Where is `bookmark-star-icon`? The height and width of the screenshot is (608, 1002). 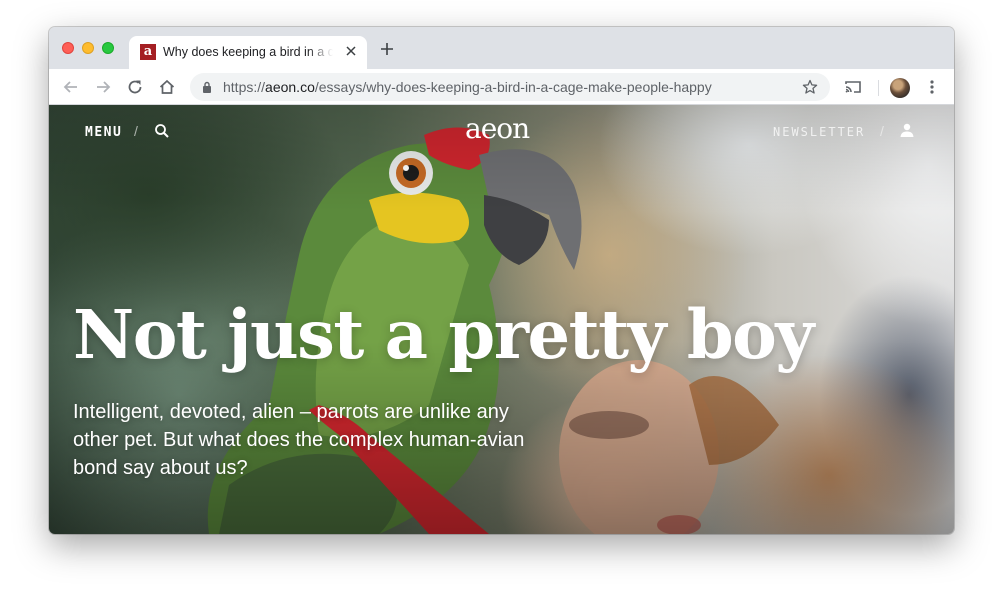
bookmark-star-icon is located at coordinates (810, 87).